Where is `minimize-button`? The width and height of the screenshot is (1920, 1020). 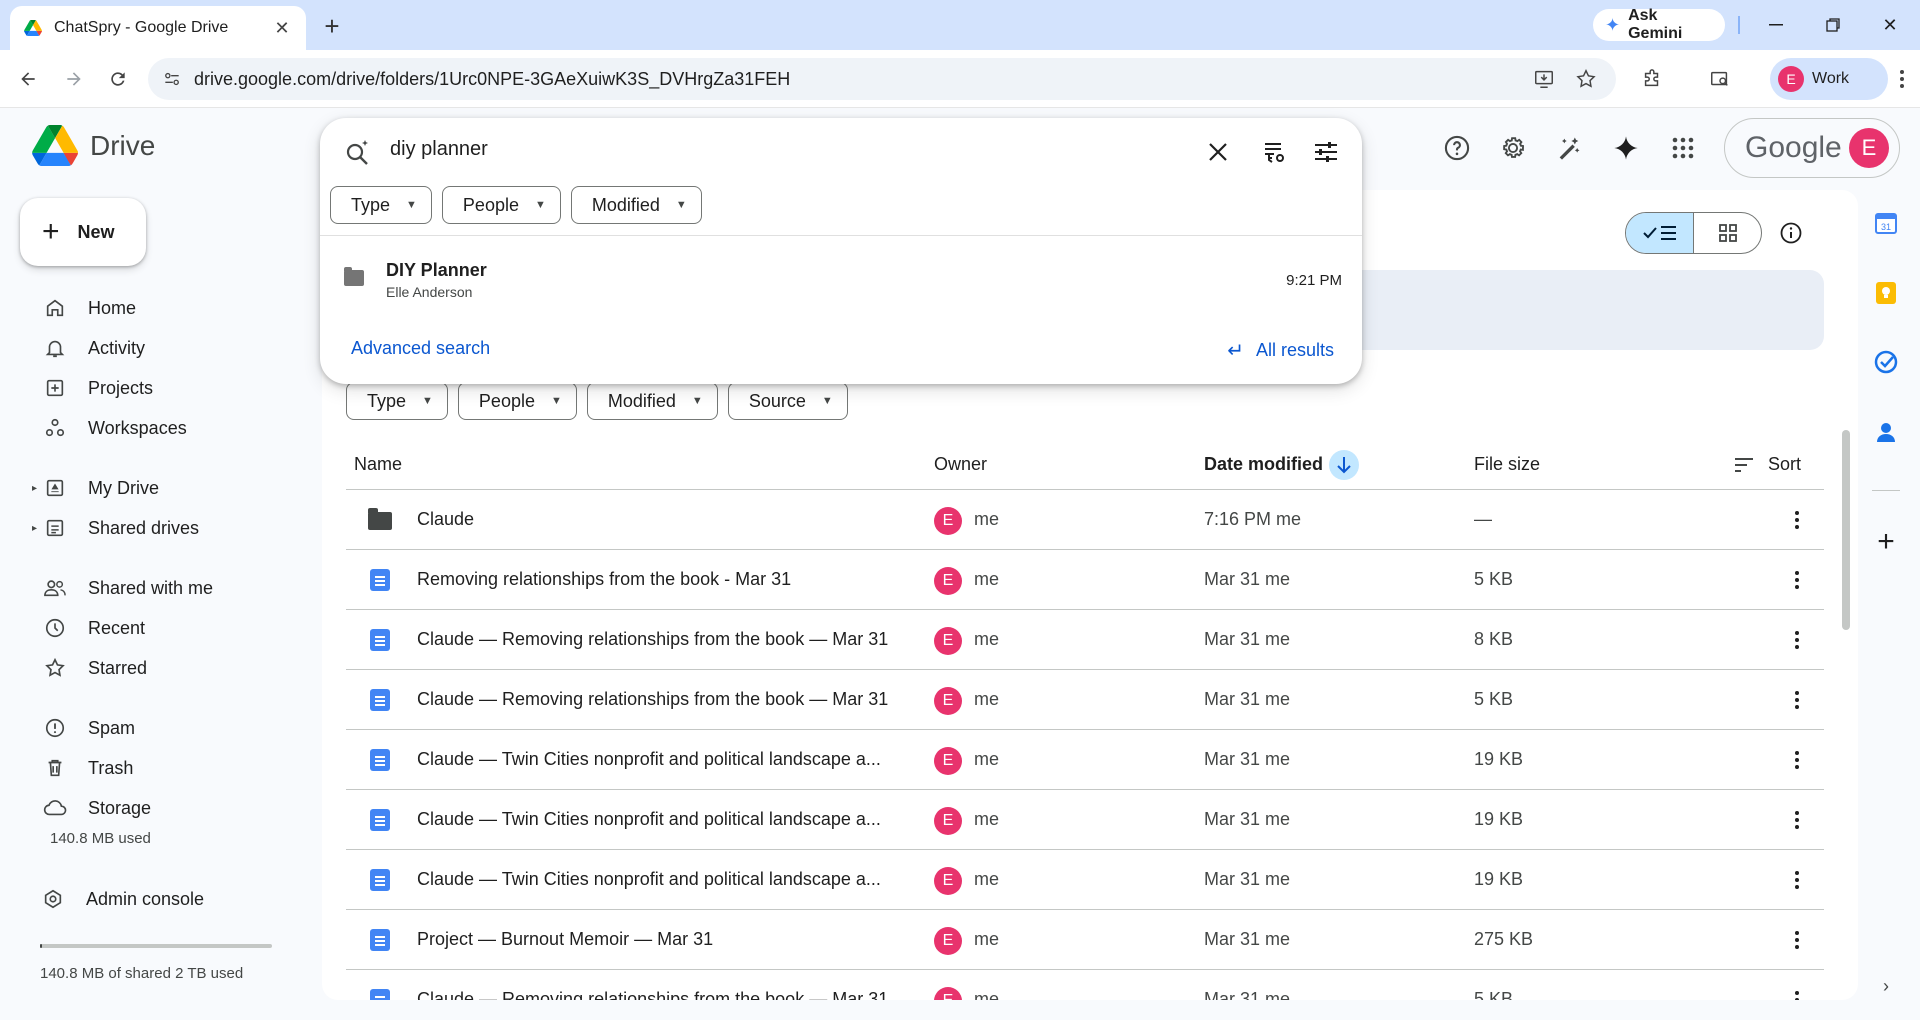
minimize-button is located at coordinates (1776, 25).